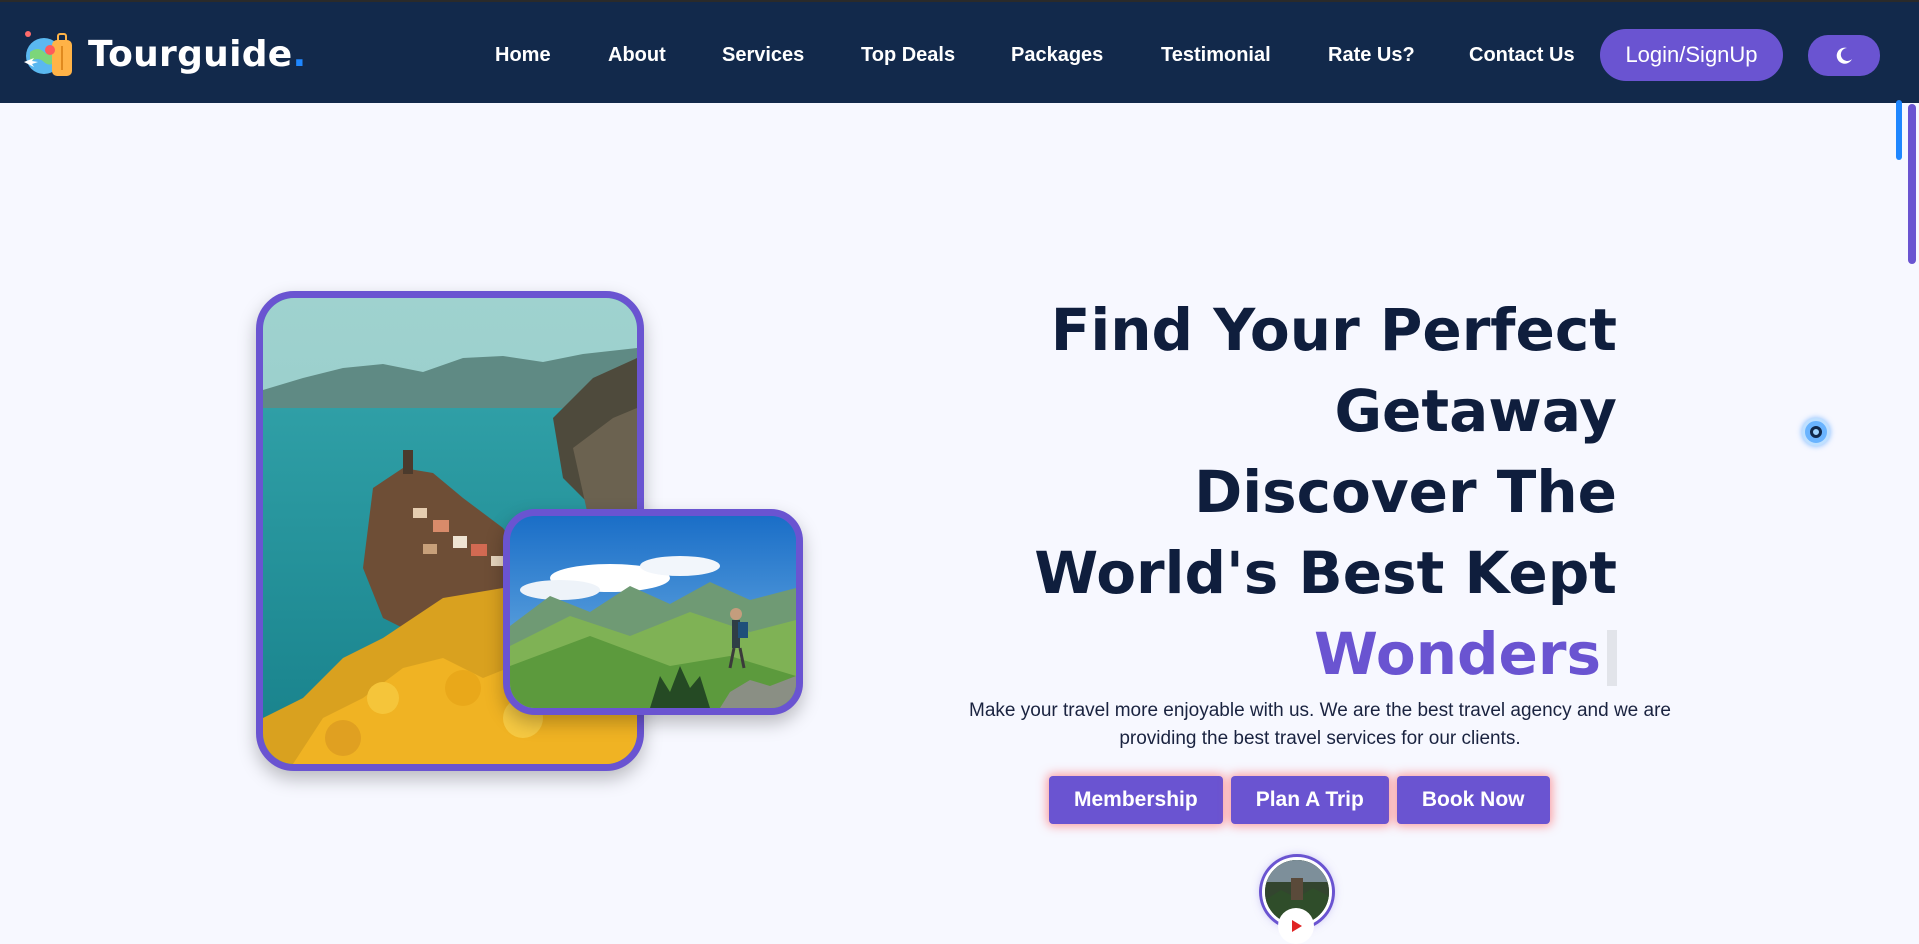  What do you see at coordinates (1816, 432) in the screenshot?
I see `floating-cursor-dot` at bounding box center [1816, 432].